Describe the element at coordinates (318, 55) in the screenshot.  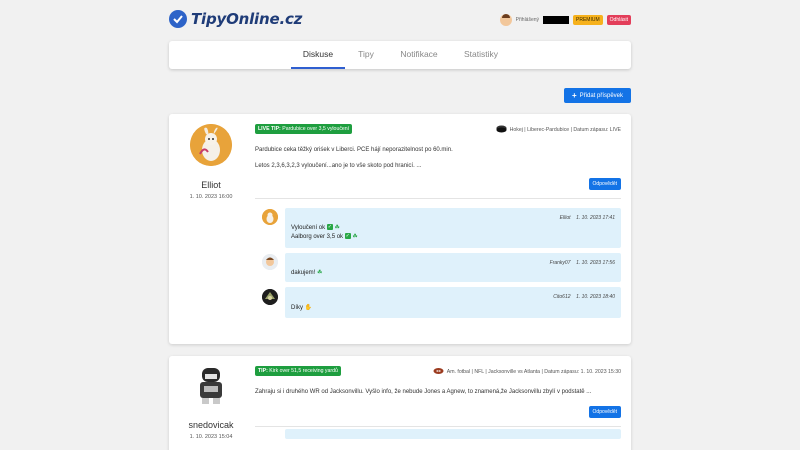
I see `tab-diskuse: Diskuse` at that location.